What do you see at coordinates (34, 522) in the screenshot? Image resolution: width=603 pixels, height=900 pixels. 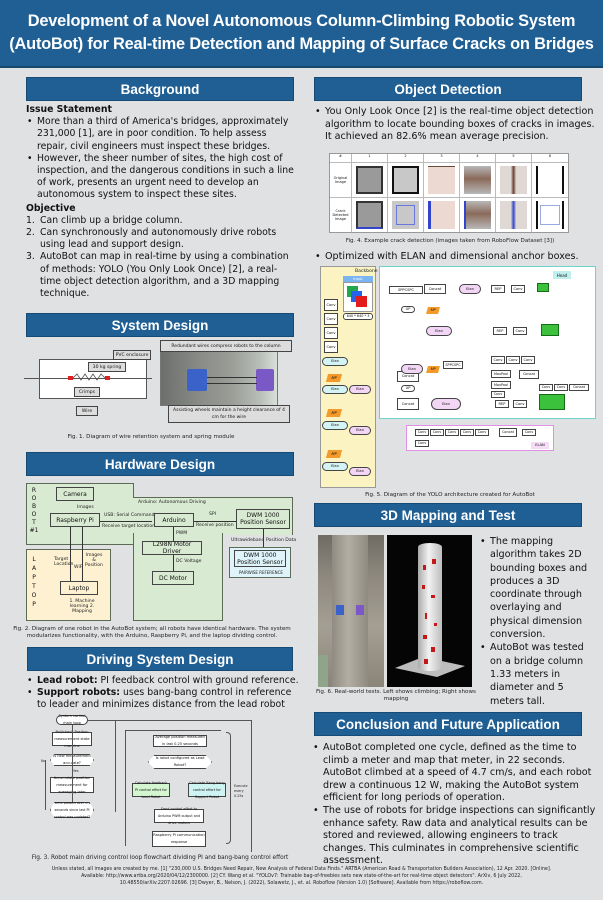 I see `robot-letter: T` at bounding box center [34, 522].